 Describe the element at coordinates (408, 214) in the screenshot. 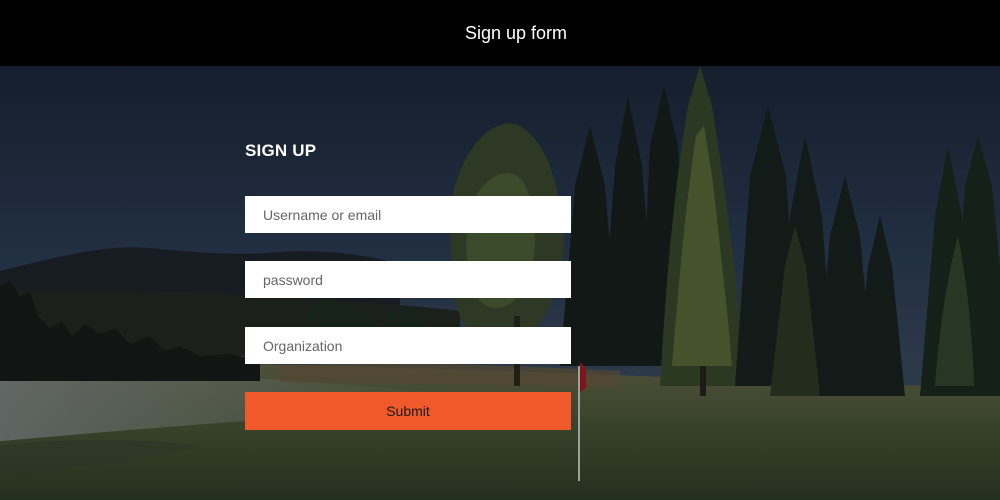

I see `username-or-email-input` at that location.